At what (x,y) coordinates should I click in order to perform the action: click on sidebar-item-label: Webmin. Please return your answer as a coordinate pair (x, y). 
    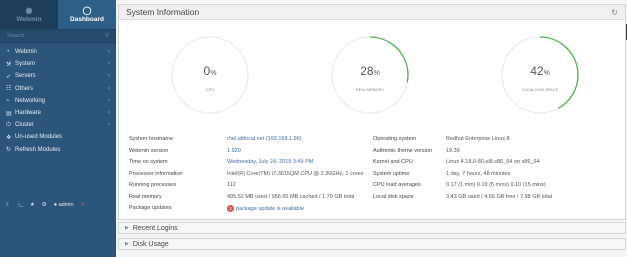
    Looking at the image, I should click on (26, 52).